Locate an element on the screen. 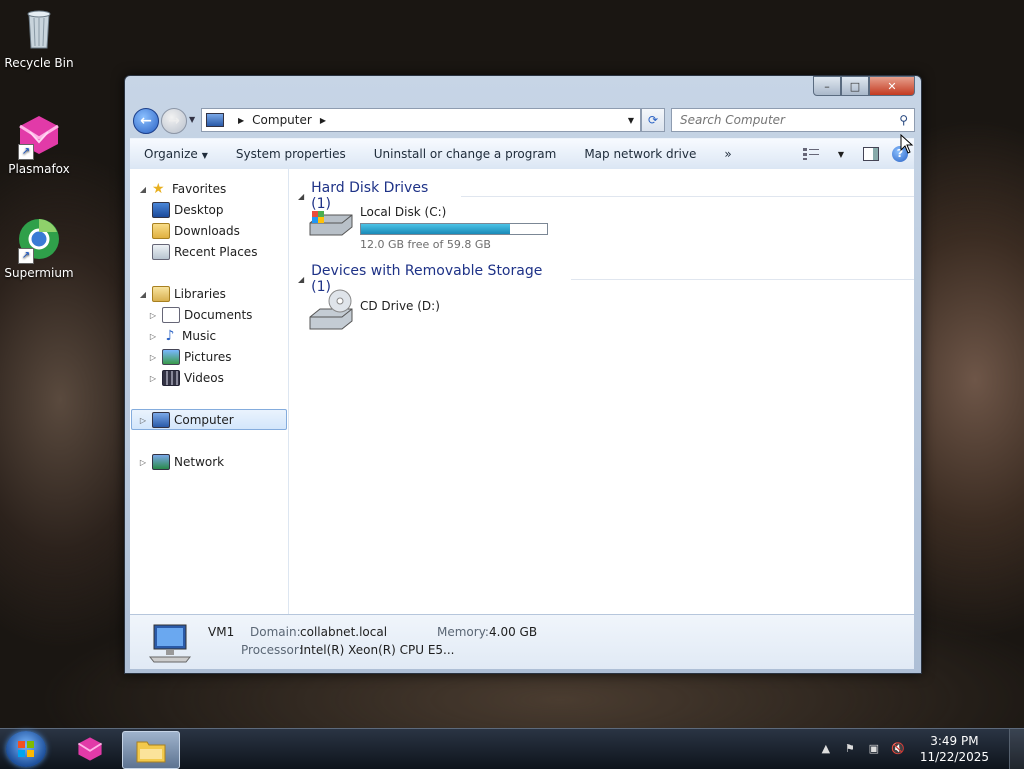 This screenshot has width=1024, height=769. desktop-icon-label: Recycle Bin is located at coordinates (39, 63).